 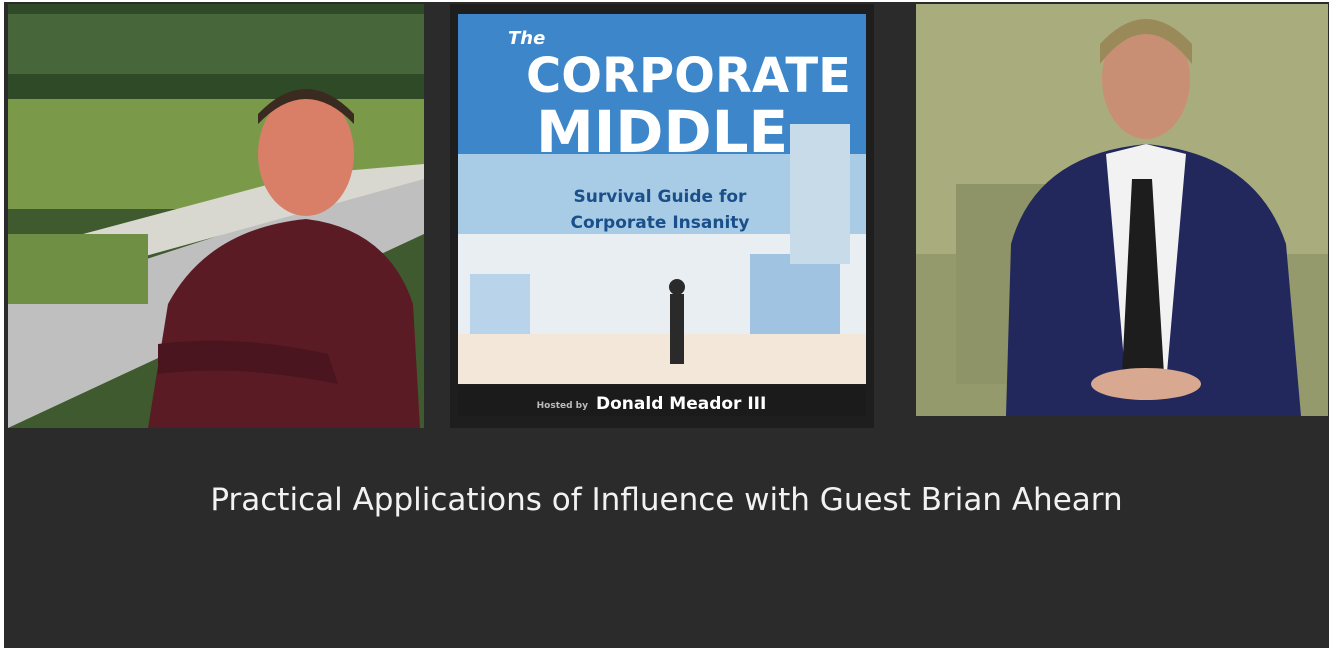 I want to click on cover-host-name: Donald Meador III, so click(x=681, y=404).